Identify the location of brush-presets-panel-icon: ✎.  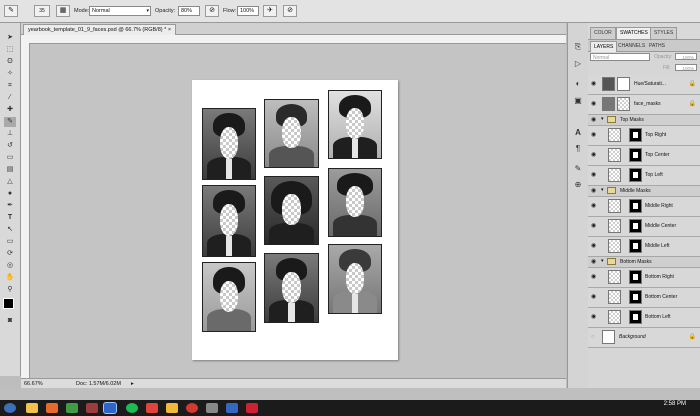
(578, 169).